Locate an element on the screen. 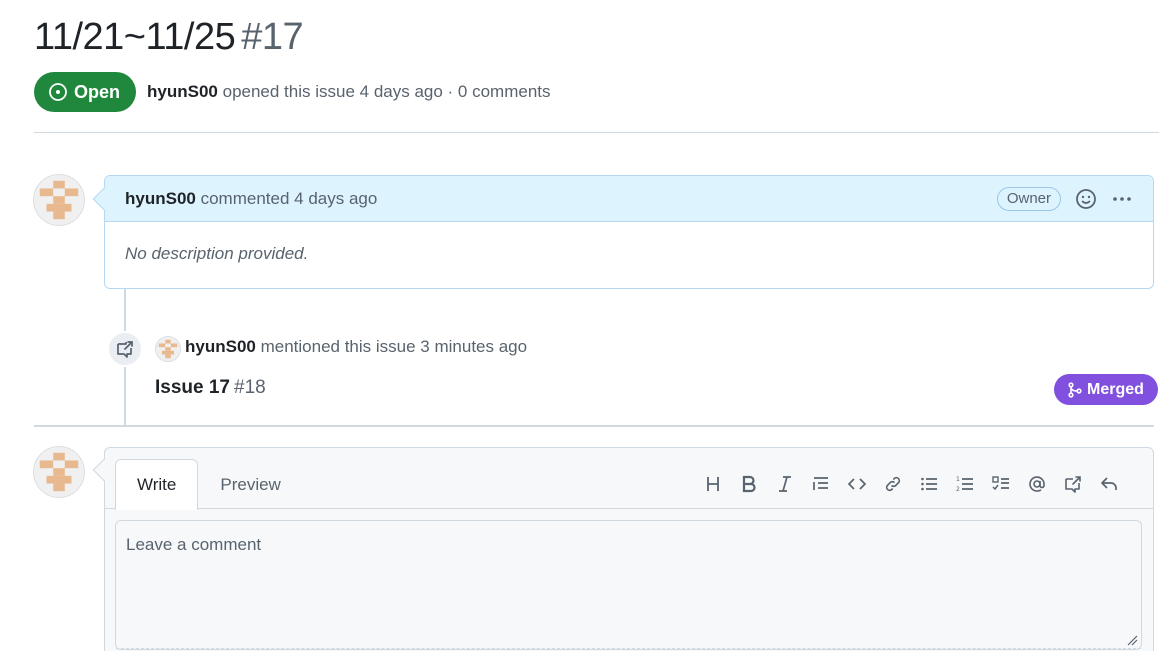 The height and width of the screenshot is (651, 1159). issue-author-link: hyunS00 is located at coordinates (182, 91).